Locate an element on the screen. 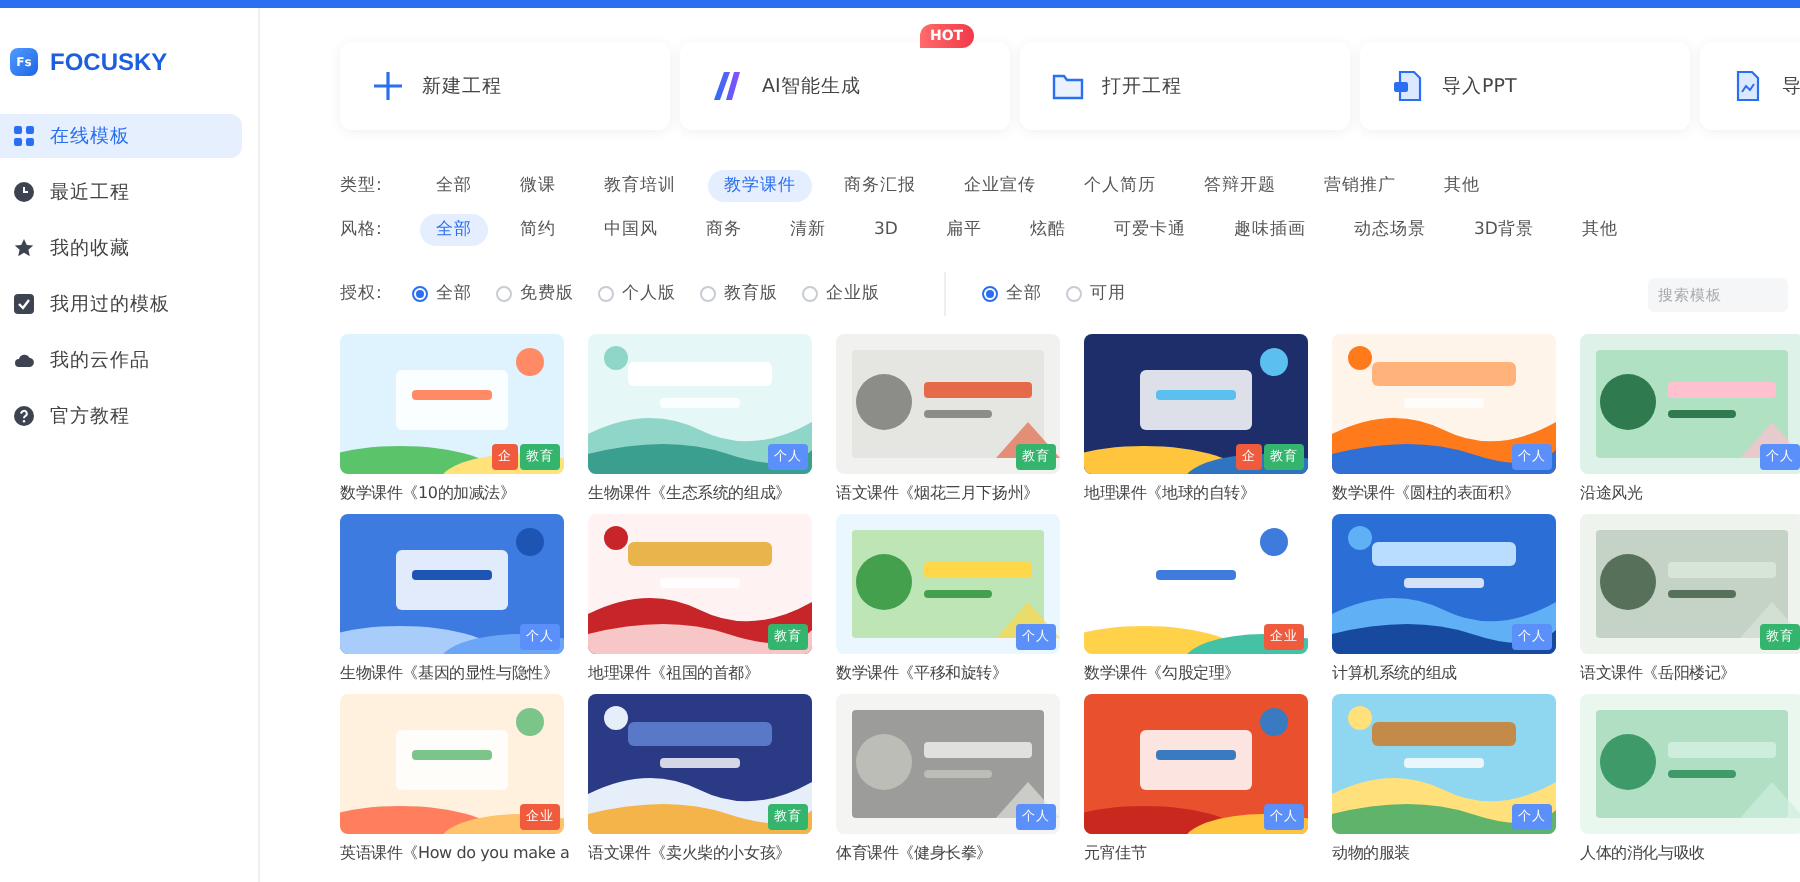 This screenshot has width=1800, height=882. folder-icon is located at coordinates (1068, 86).